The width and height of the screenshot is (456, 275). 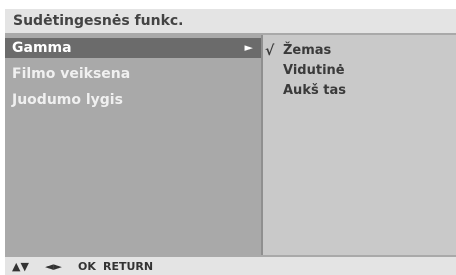 I want to click on option-label: Aukš tas, so click(x=314, y=90).